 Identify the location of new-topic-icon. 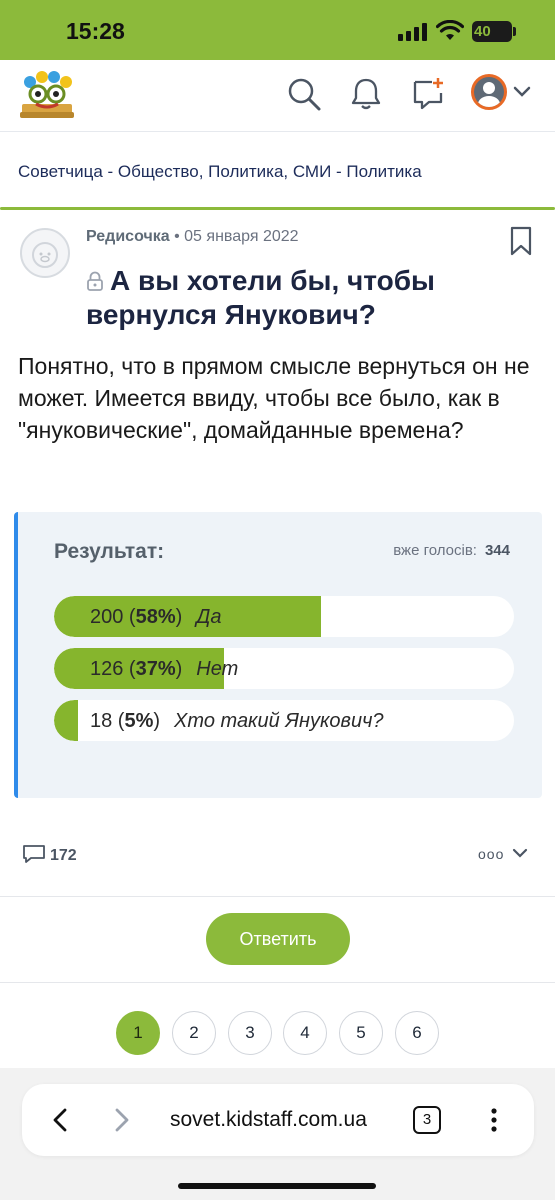
(428, 94).